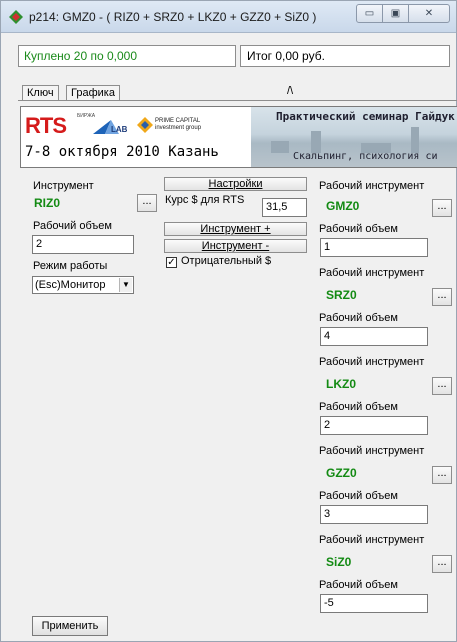  Describe the element at coordinates (40, 92) in the screenshot. I see `tab-key: Ключ` at that location.